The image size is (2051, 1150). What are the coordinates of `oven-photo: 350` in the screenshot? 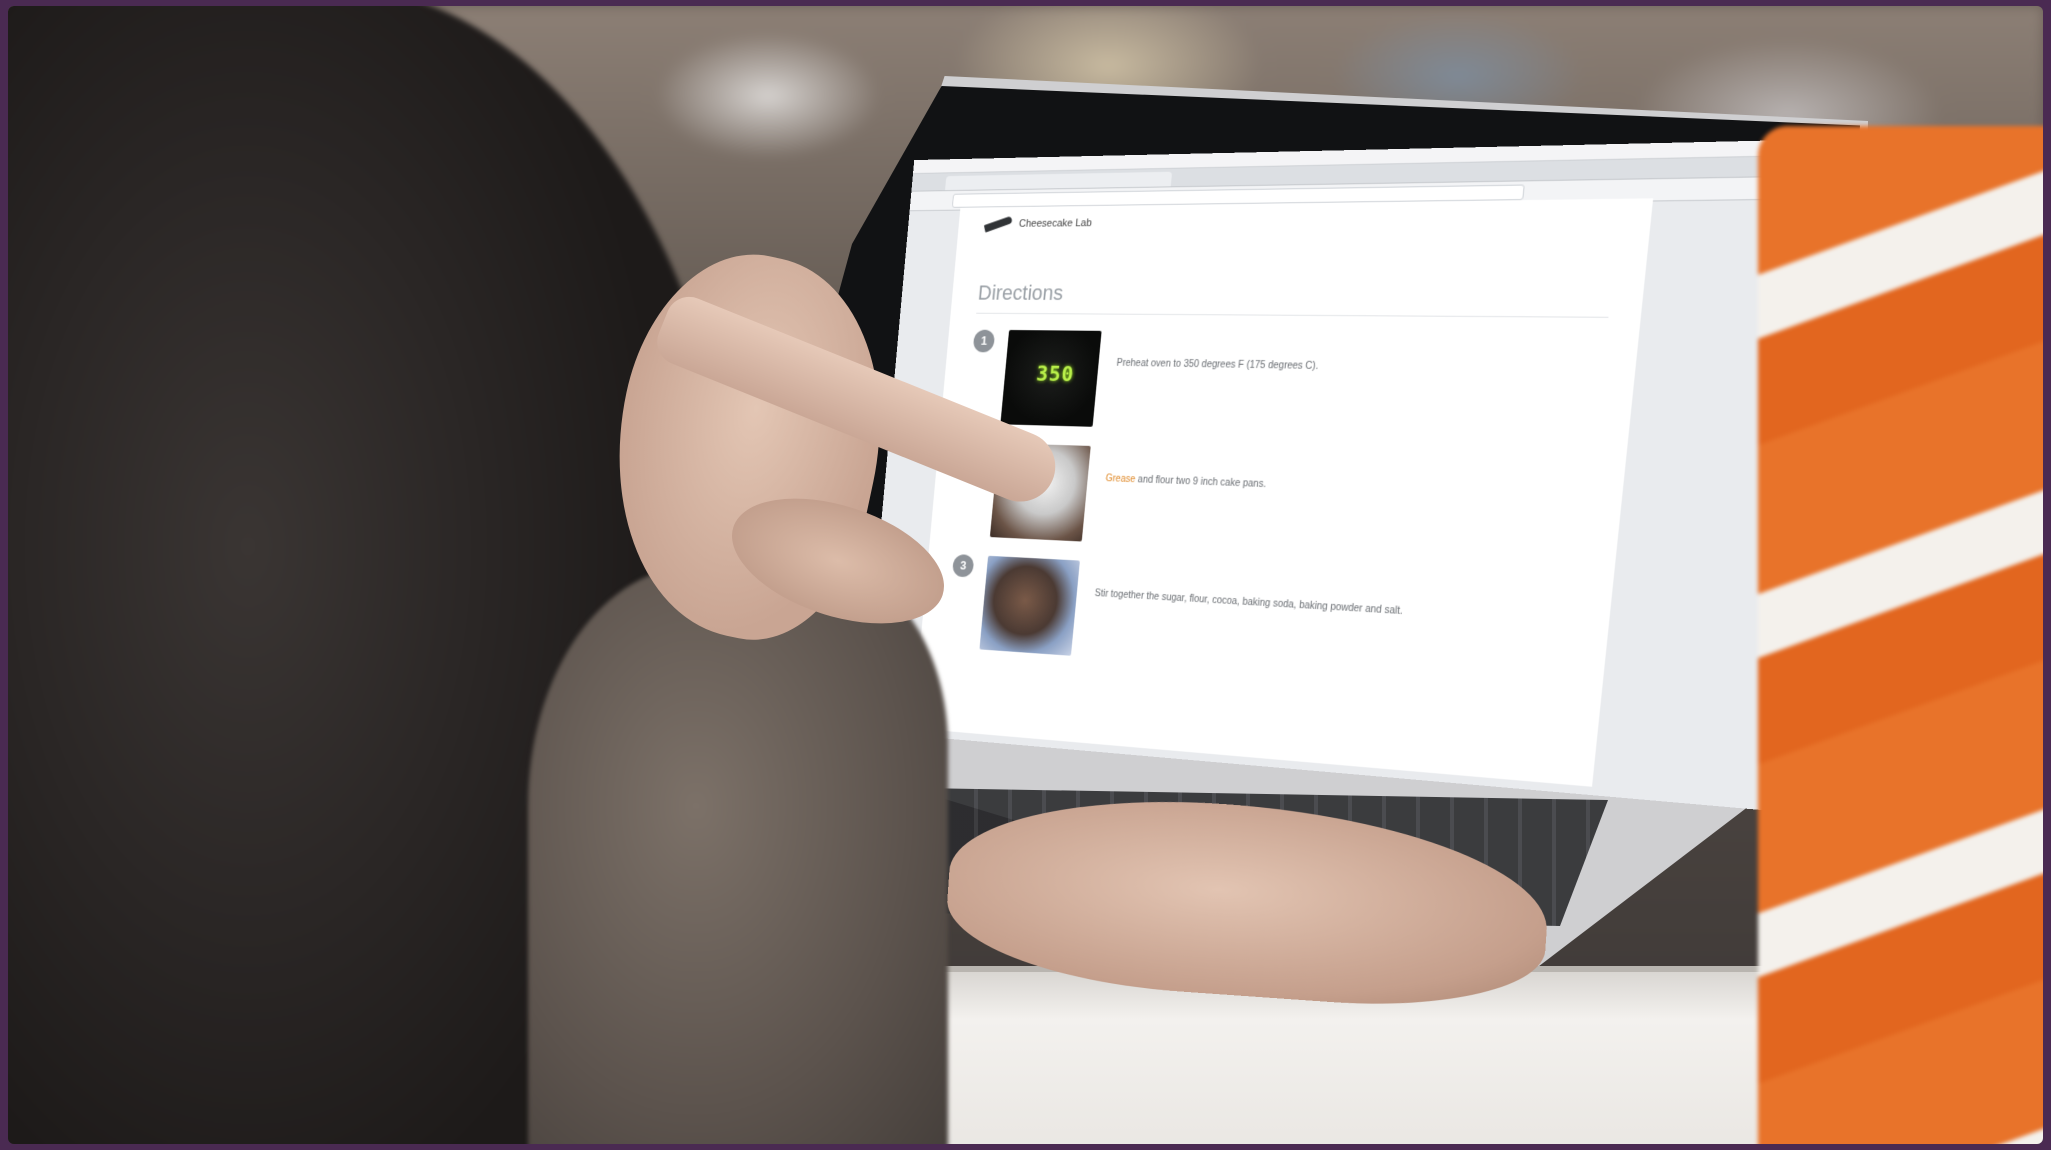 It's located at (1050, 378).